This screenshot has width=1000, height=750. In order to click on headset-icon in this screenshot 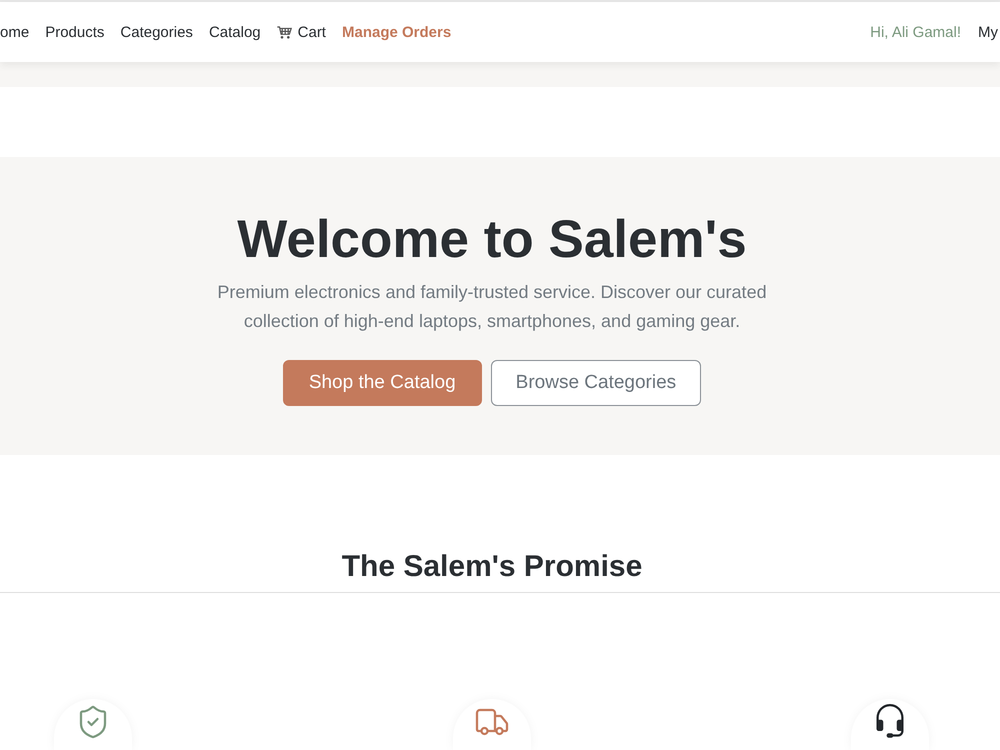, I will do `click(890, 724)`.